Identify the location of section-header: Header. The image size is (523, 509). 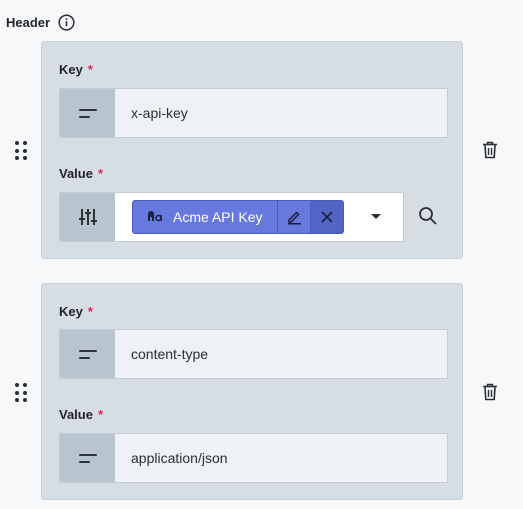
(40, 22).